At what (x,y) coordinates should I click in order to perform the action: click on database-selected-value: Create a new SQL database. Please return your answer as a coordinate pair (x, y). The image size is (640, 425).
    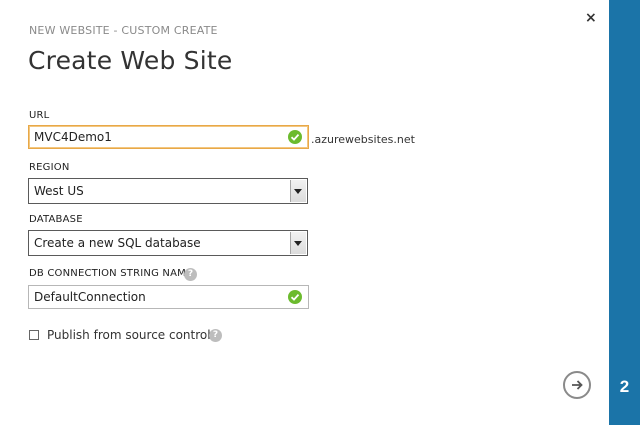
    Looking at the image, I should click on (117, 243).